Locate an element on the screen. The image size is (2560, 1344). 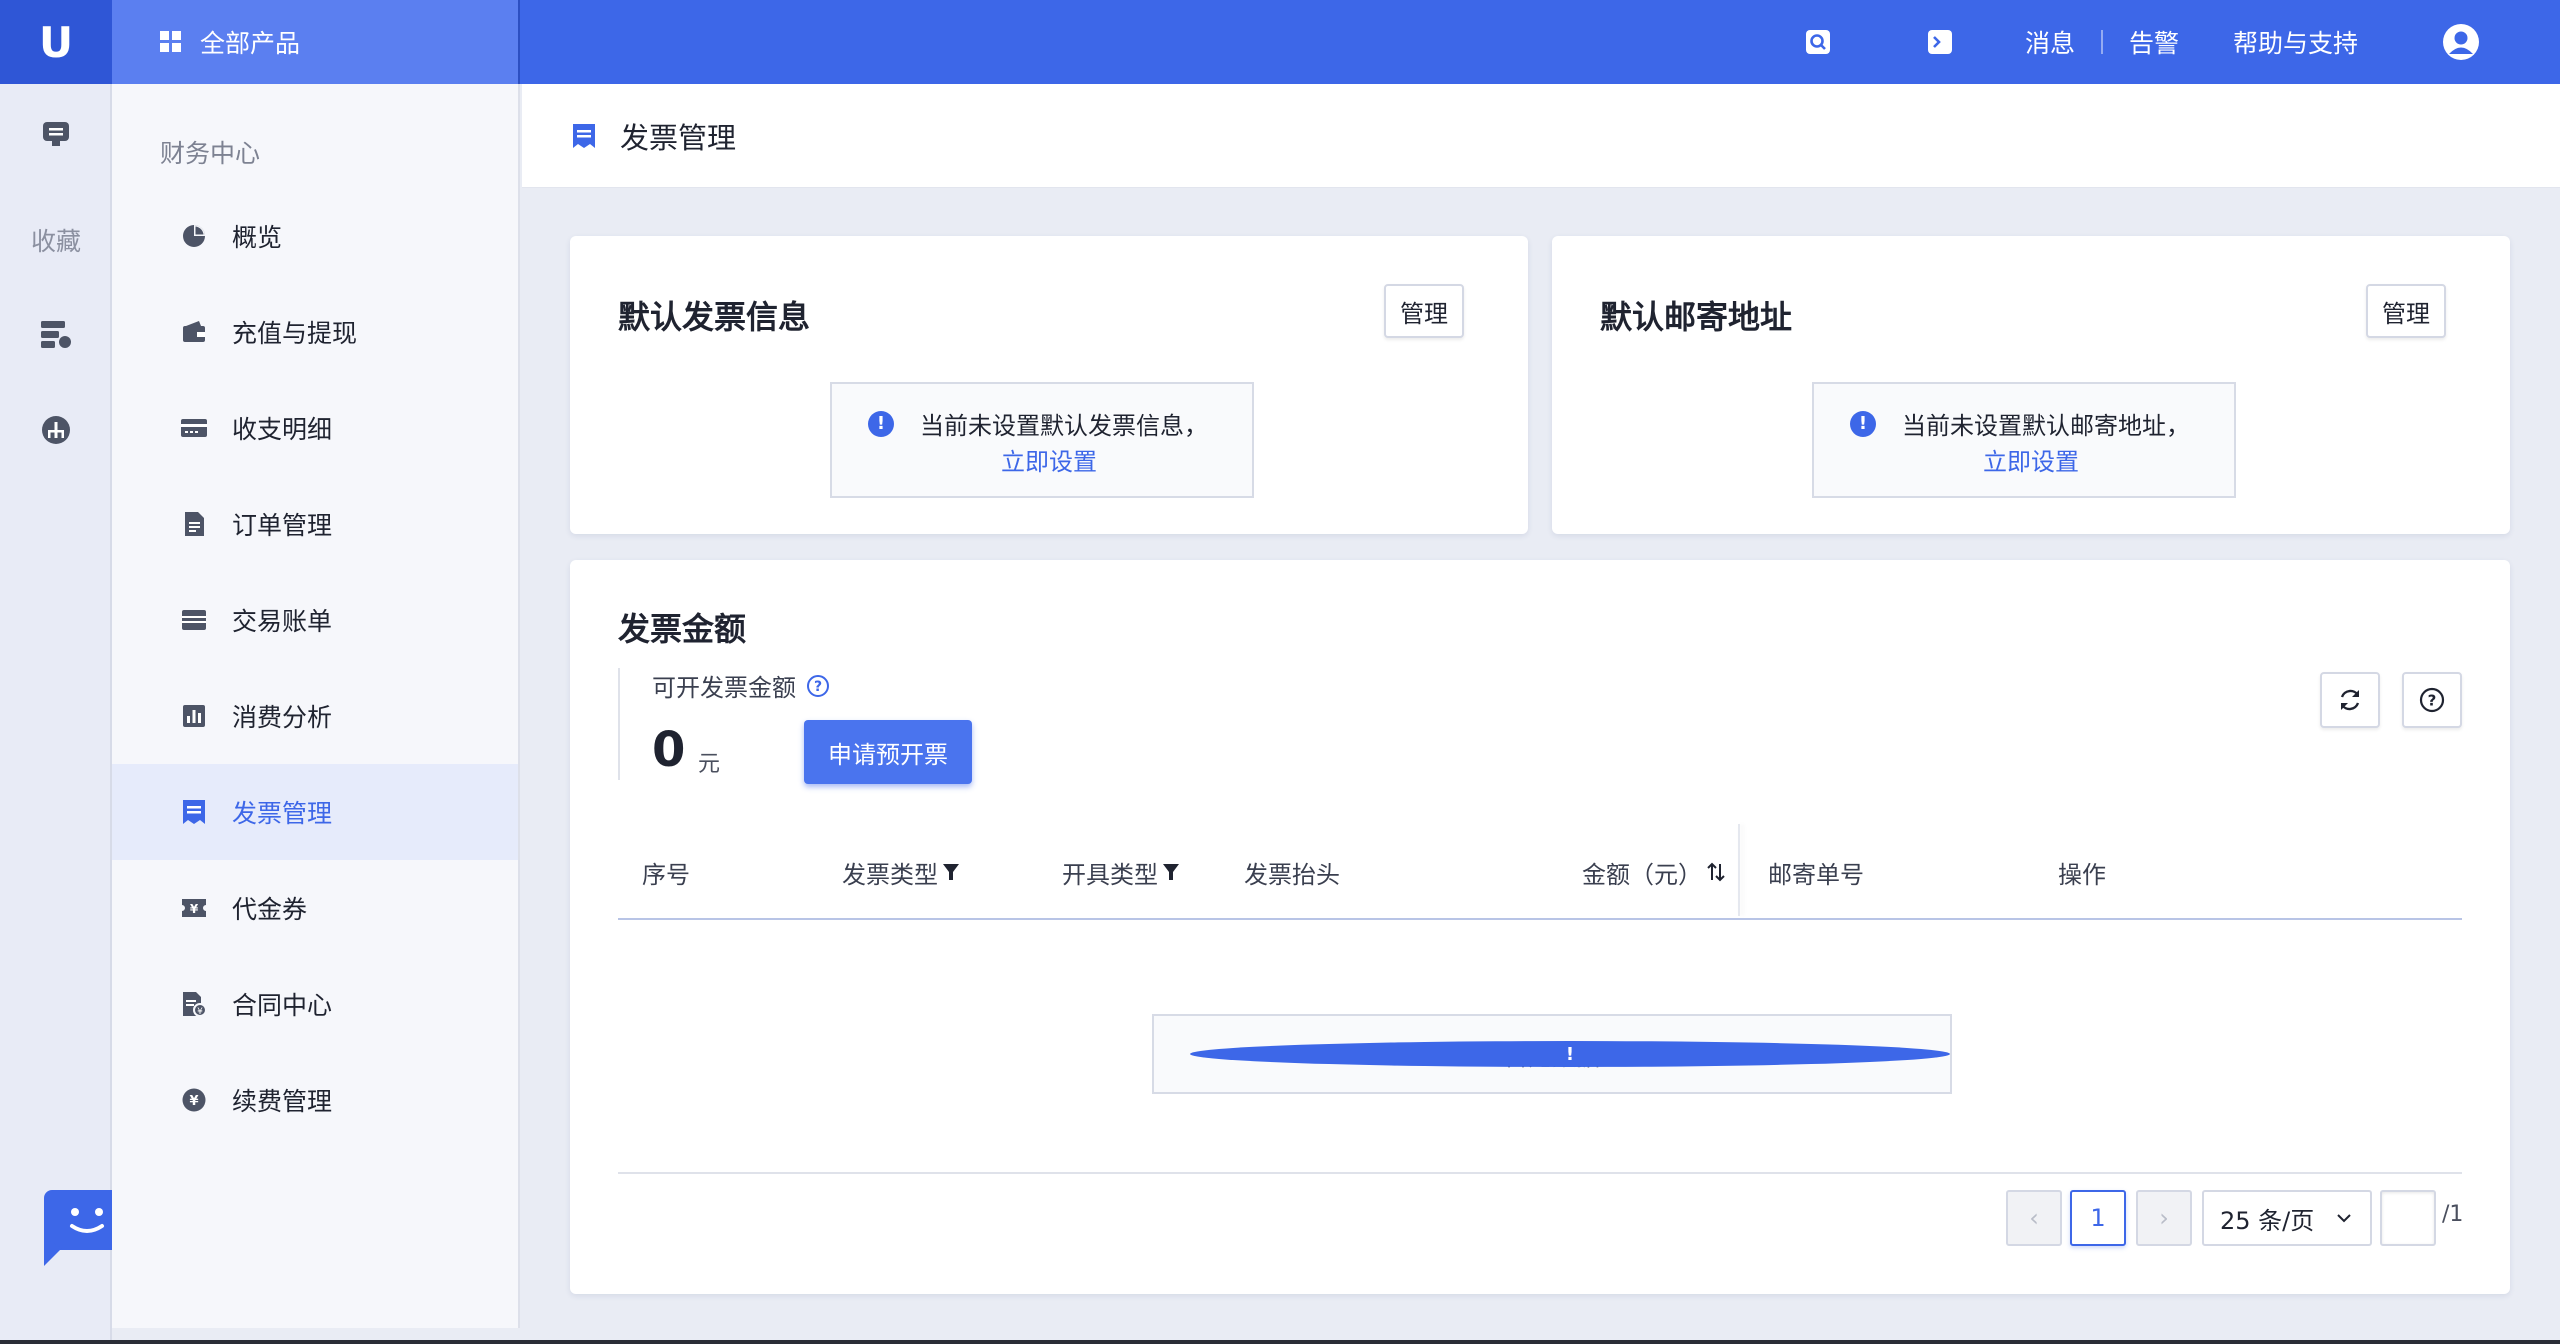
sidebar-item-transactions: 收支明细 is located at coordinates (315, 428).